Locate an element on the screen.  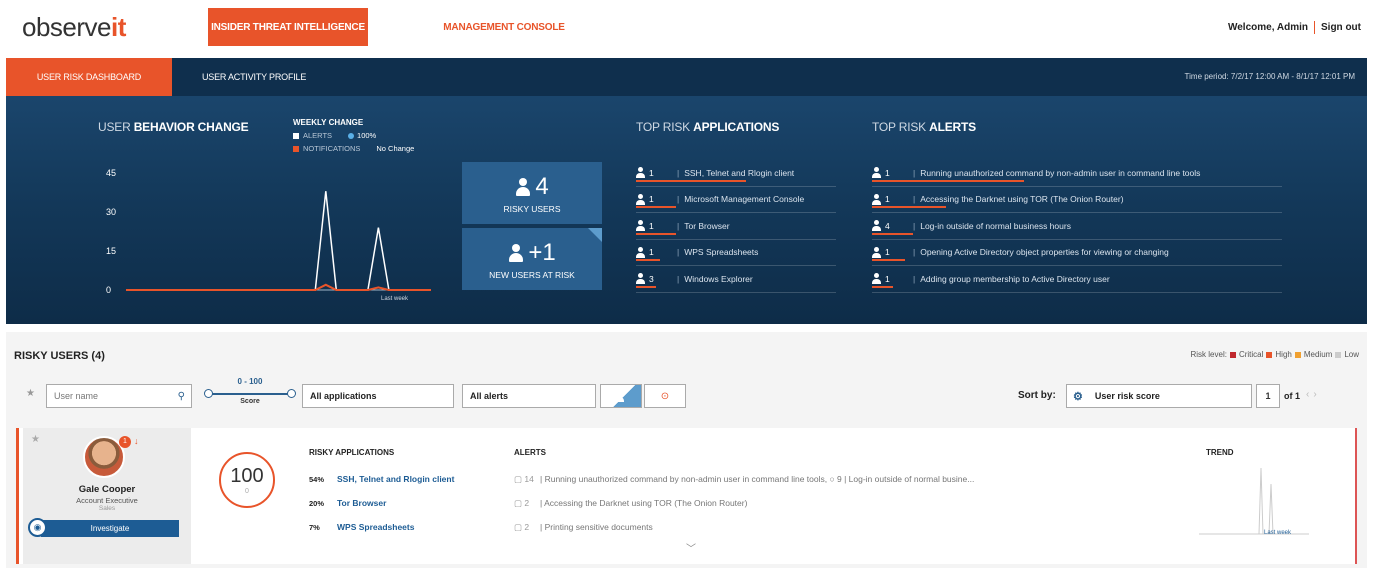
risky-app-row: 54% SSH, Telnet and Rlogin client is located at coordinates (381, 479).